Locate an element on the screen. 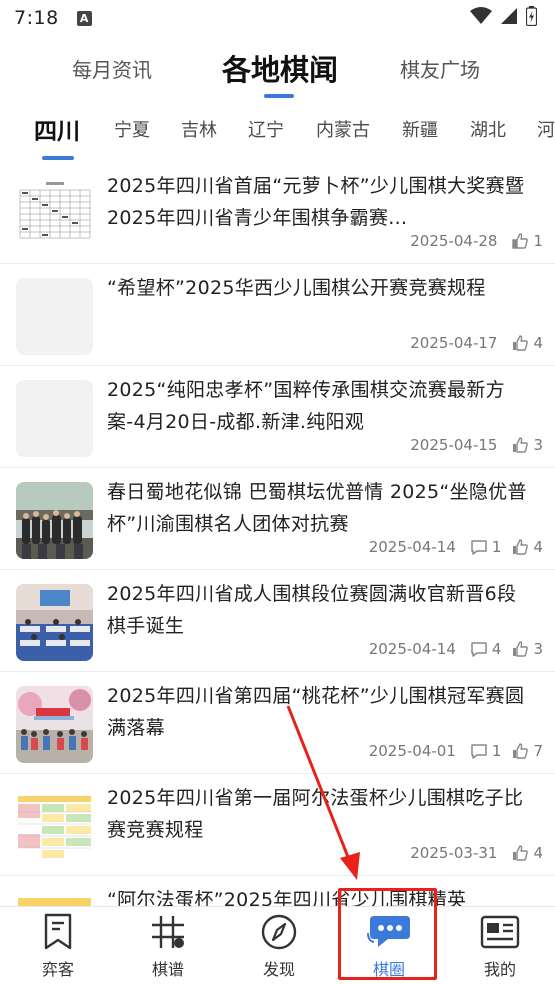  nav-discover: 发现 is located at coordinates (279, 948).